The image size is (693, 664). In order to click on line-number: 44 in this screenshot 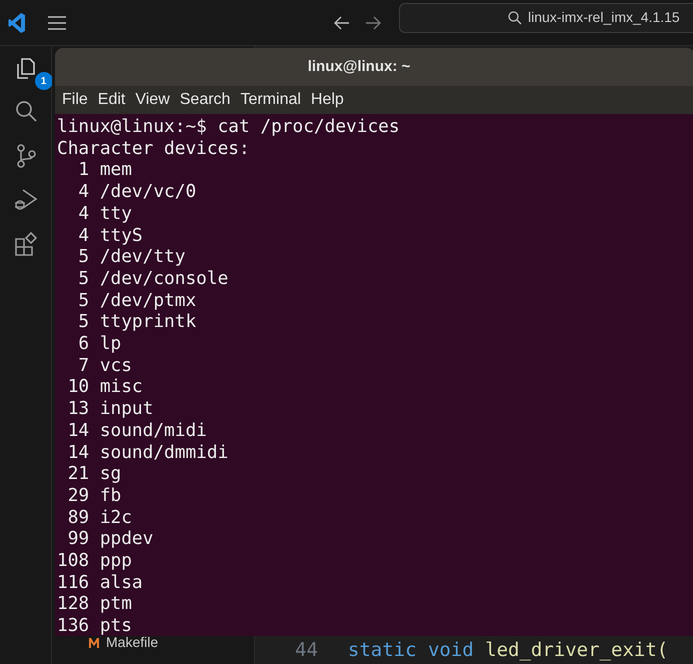, I will do `click(306, 650)`.